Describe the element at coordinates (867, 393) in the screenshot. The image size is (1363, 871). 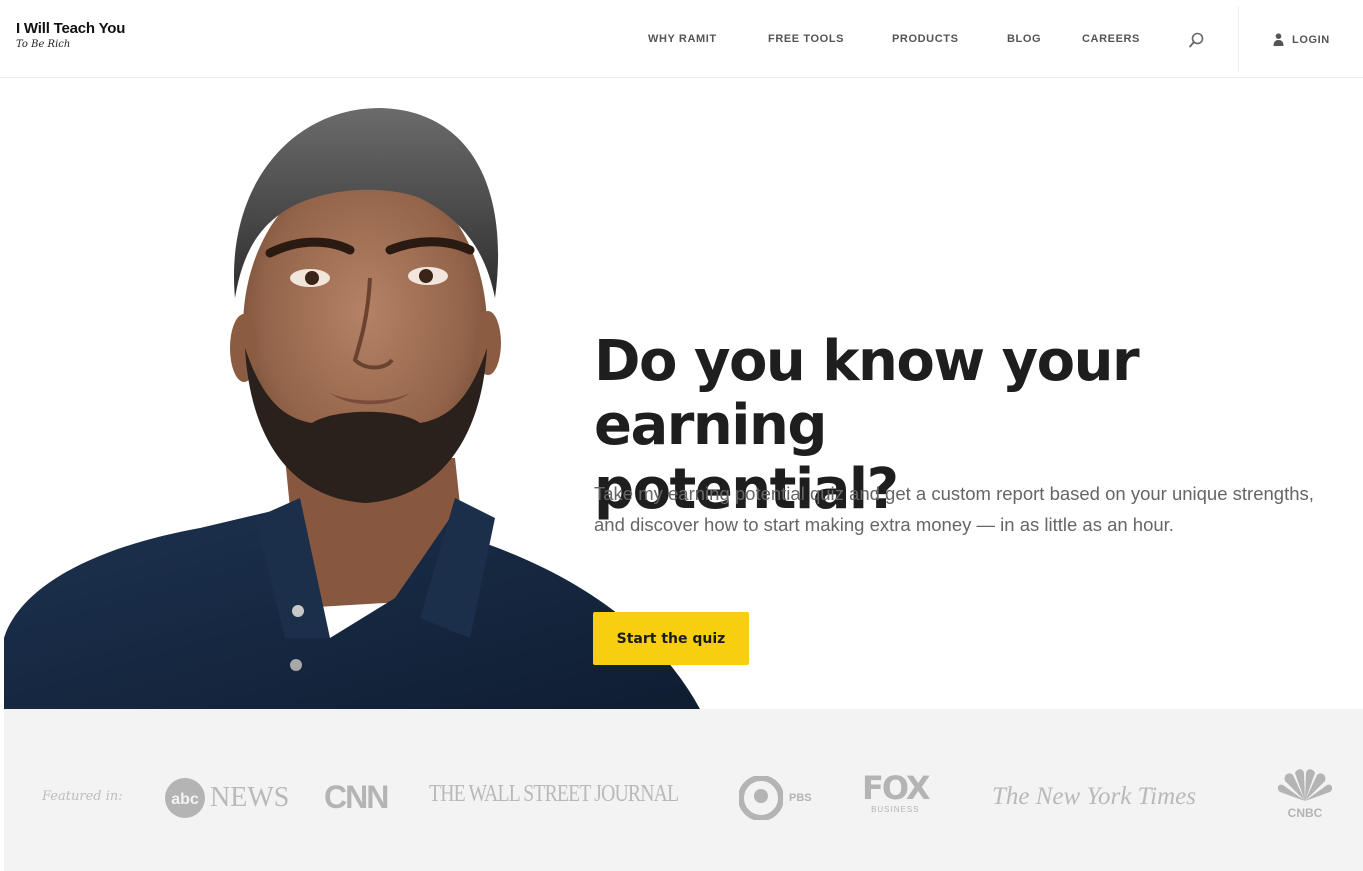
I see `headline-line-1: Do you know your earning` at that location.